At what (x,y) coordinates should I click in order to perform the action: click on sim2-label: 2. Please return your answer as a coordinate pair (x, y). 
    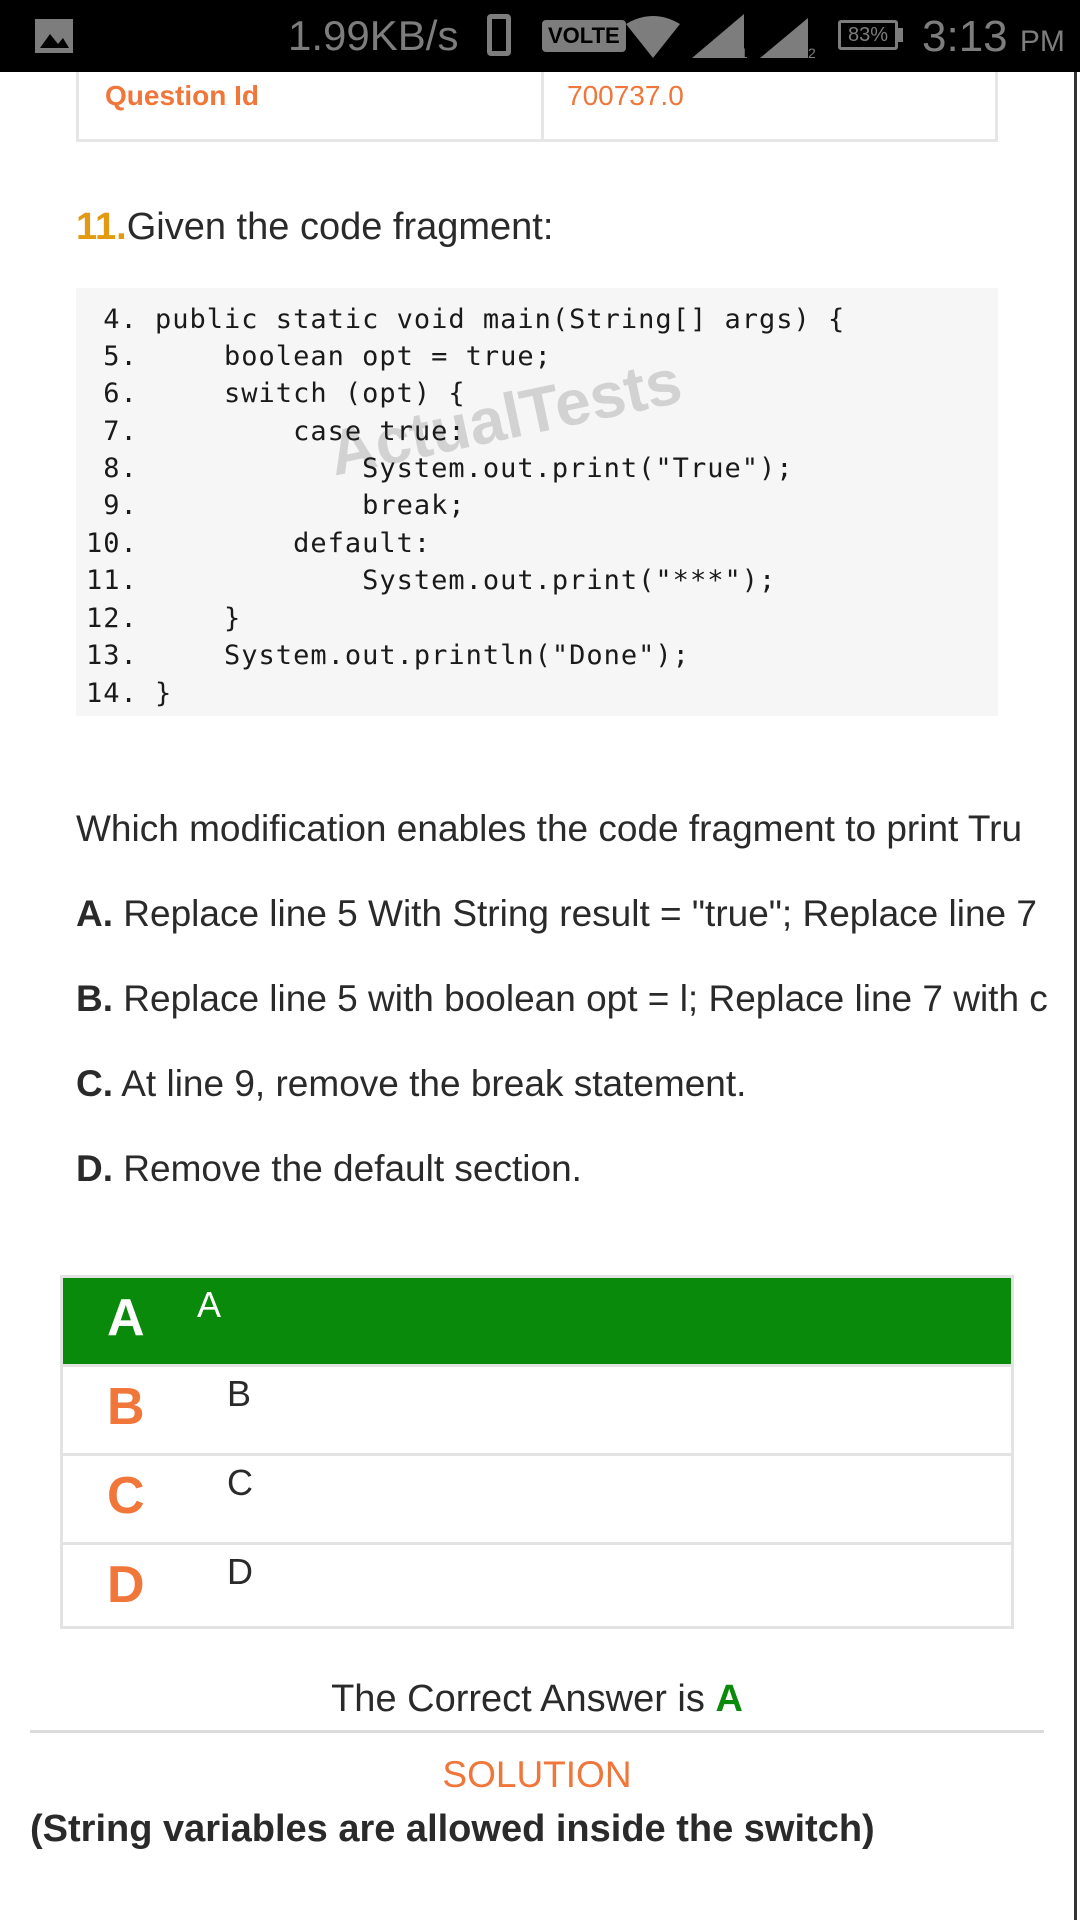
    Looking at the image, I should click on (812, 51).